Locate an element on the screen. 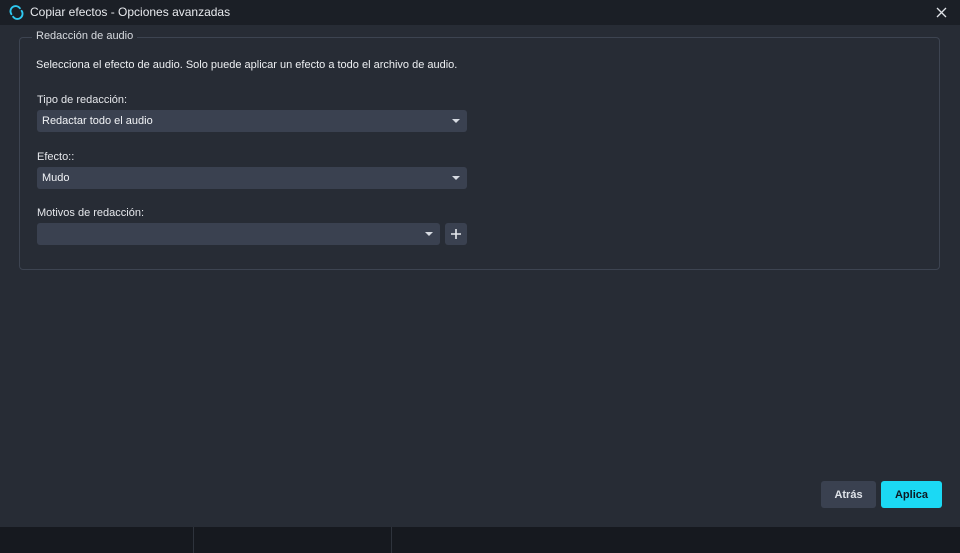 This screenshot has width=960, height=553. plus-icon is located at coordinates (456, 234).